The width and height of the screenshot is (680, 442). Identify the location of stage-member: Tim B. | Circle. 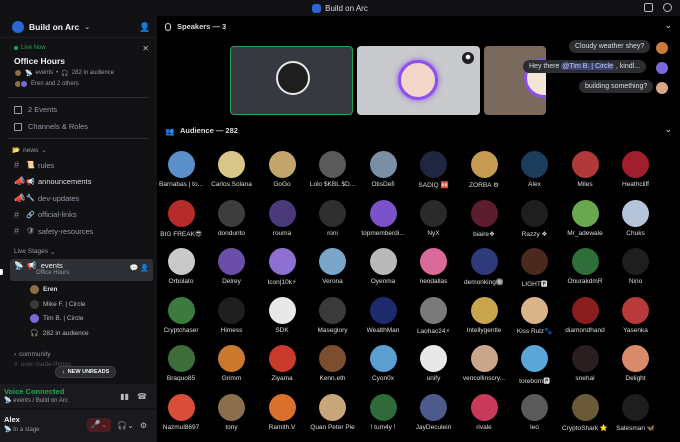
(78, 319).